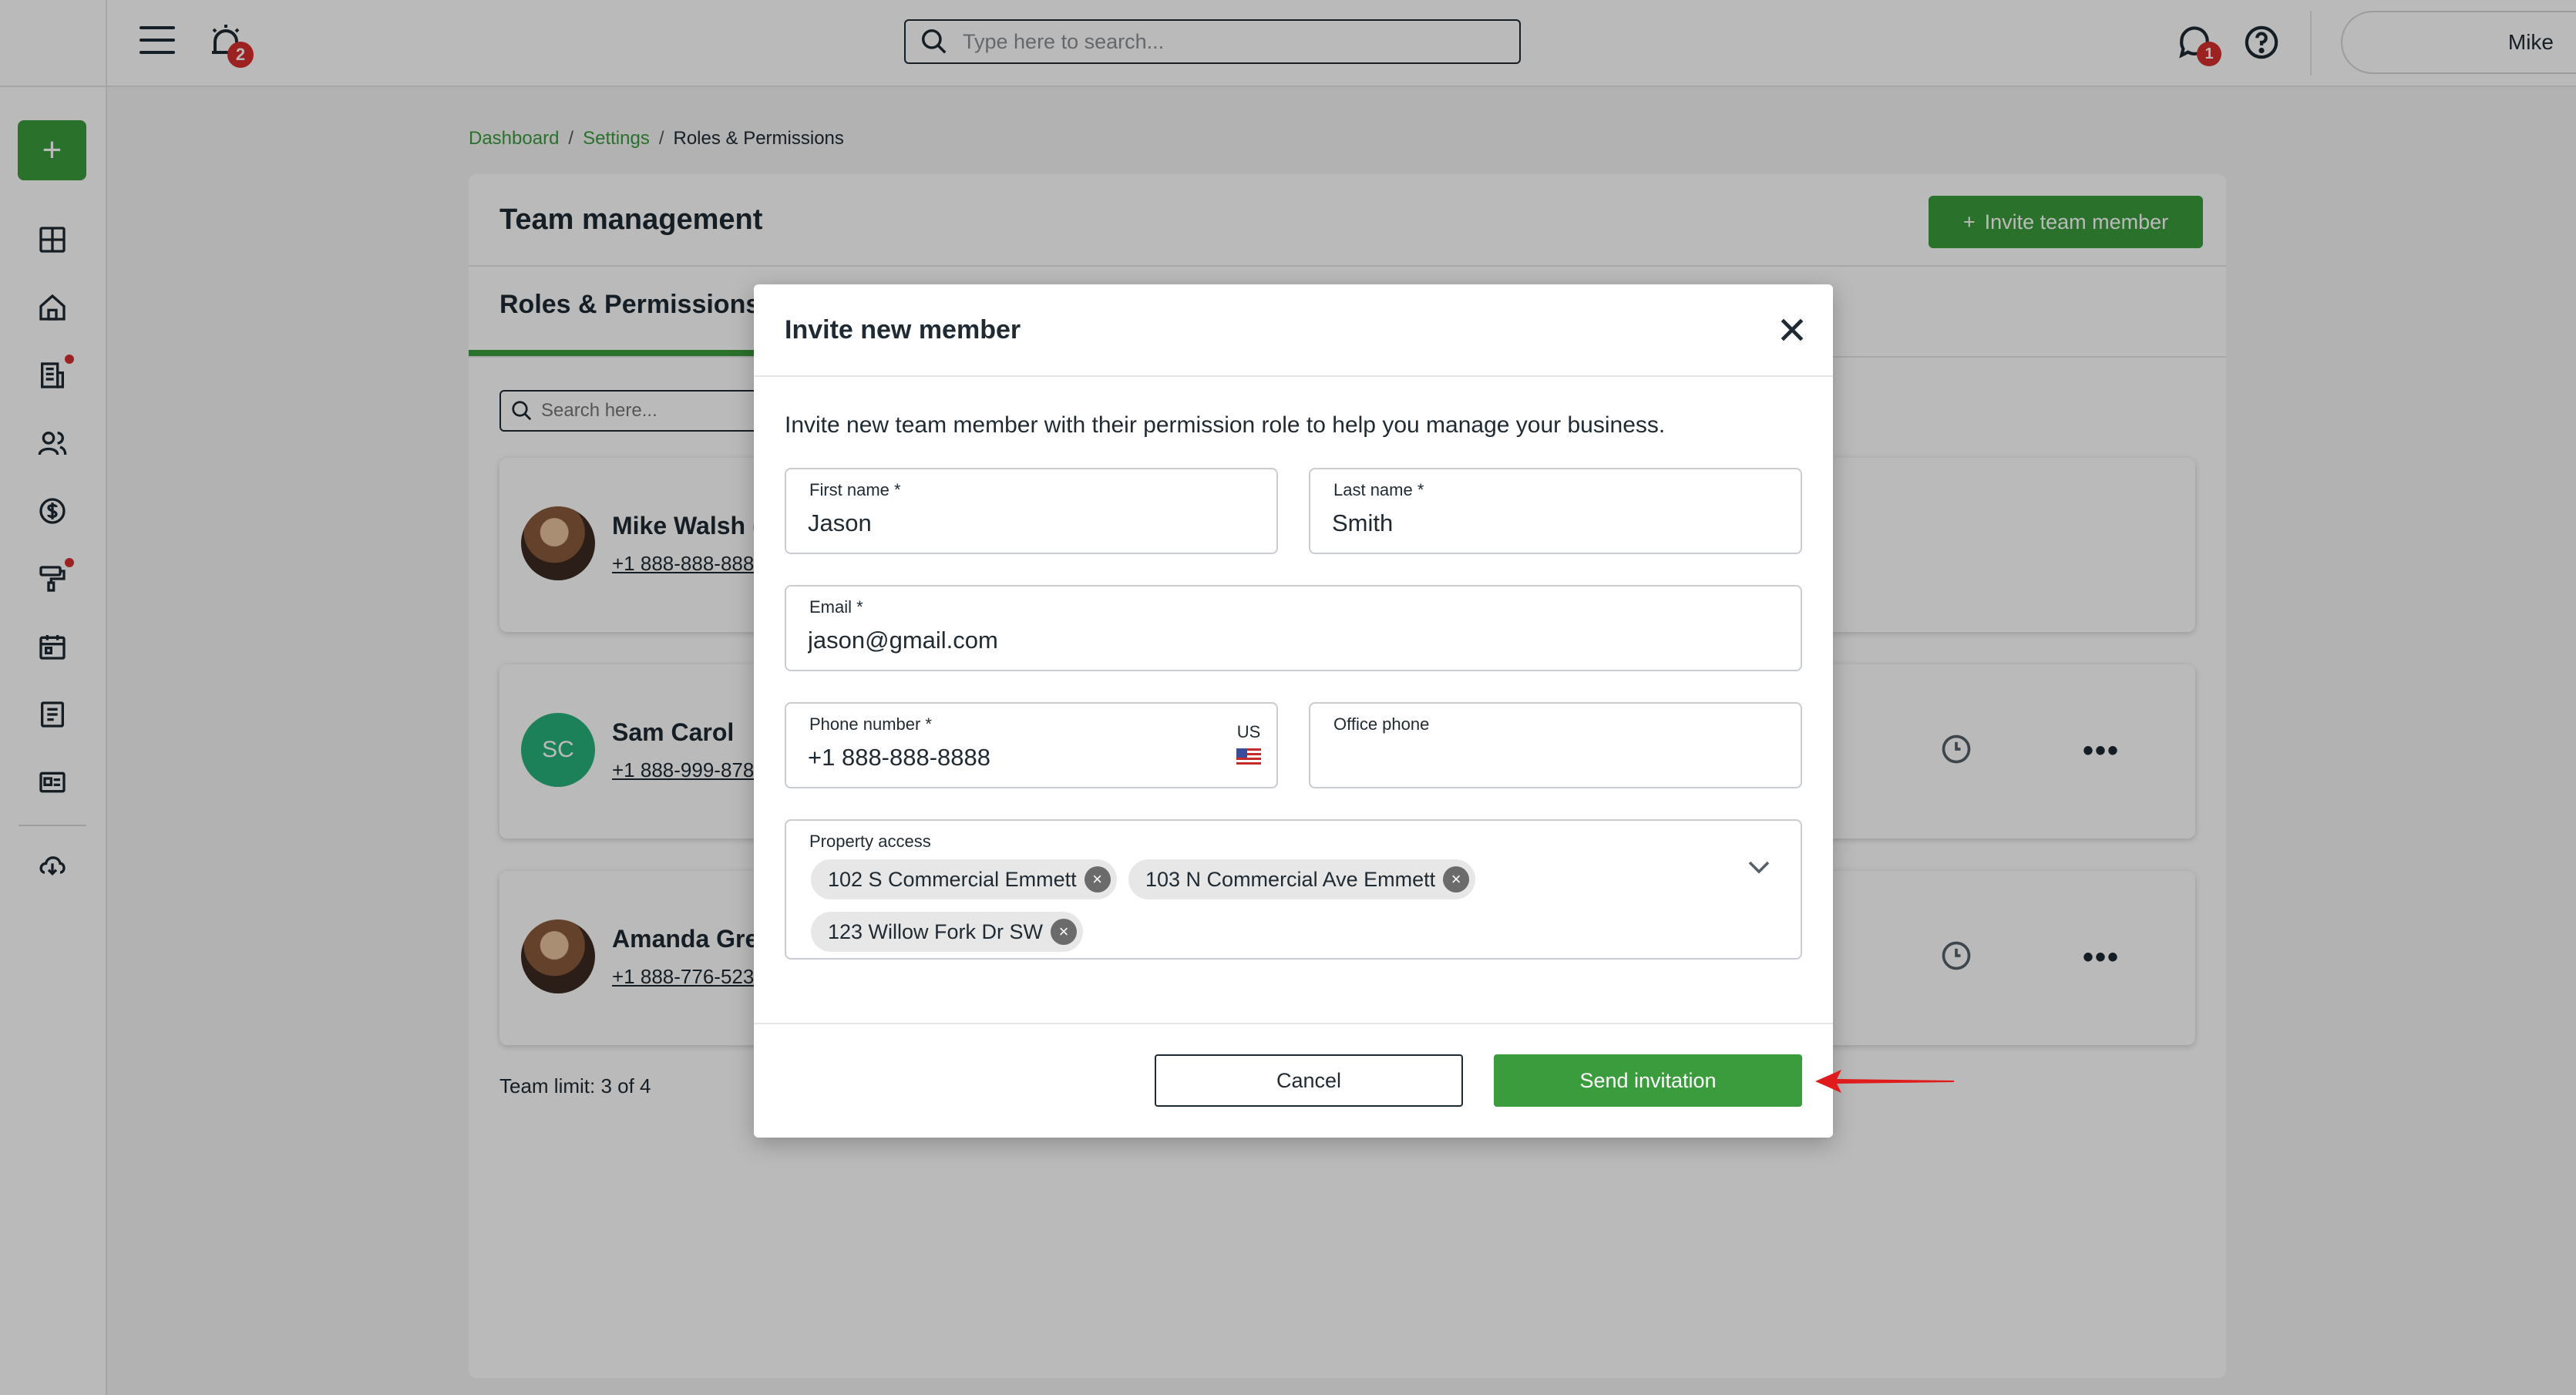 This screenshot has width=2576, height=1395. What do you see at coordinates (870, 724) in the screenshot?
I see `phone-number-label: Phone number *` at bounding box center [870, 724].